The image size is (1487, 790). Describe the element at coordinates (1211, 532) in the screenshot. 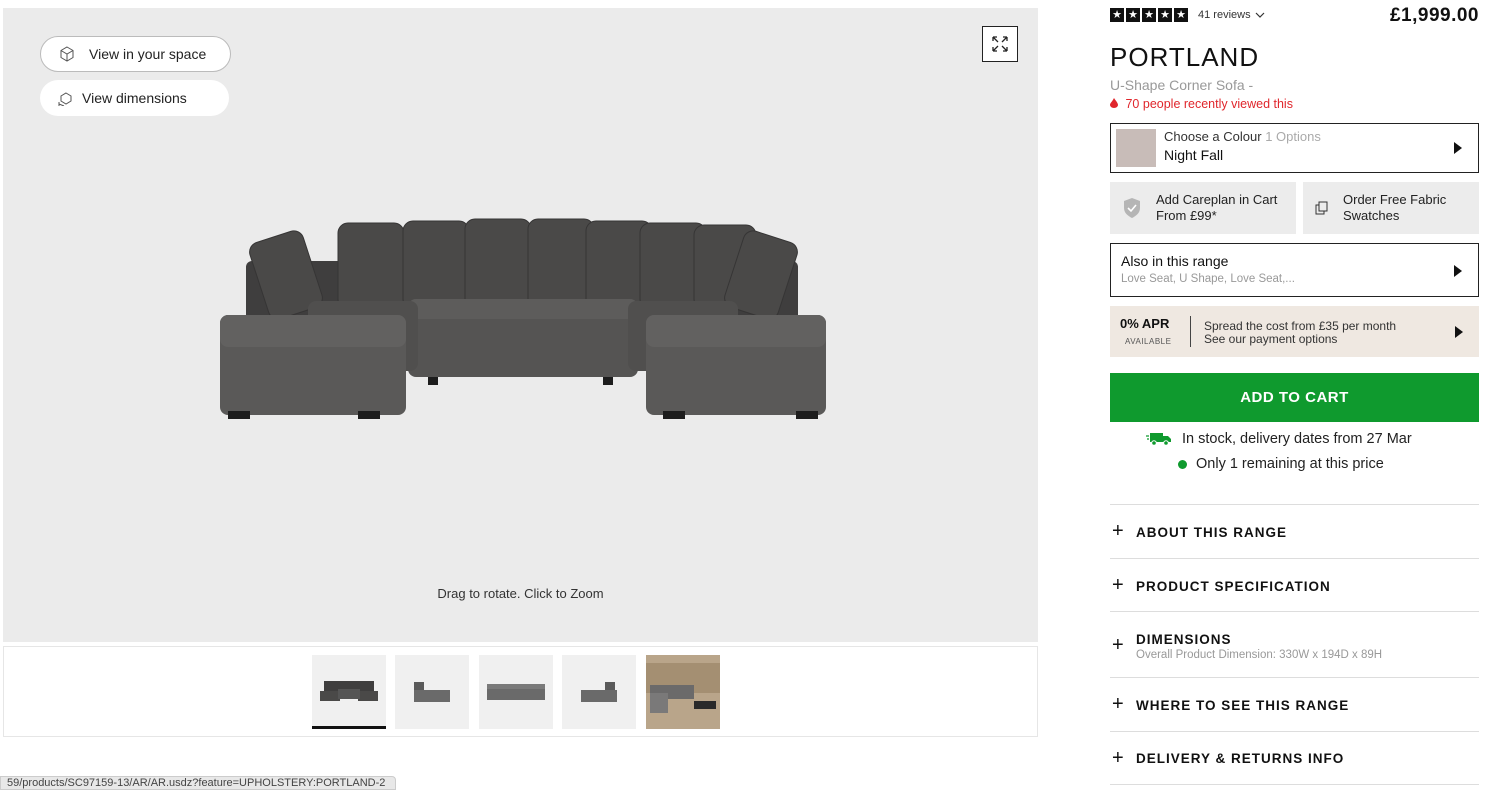

I see `accordion-title: ABOUT THIS RANGE` at that location.